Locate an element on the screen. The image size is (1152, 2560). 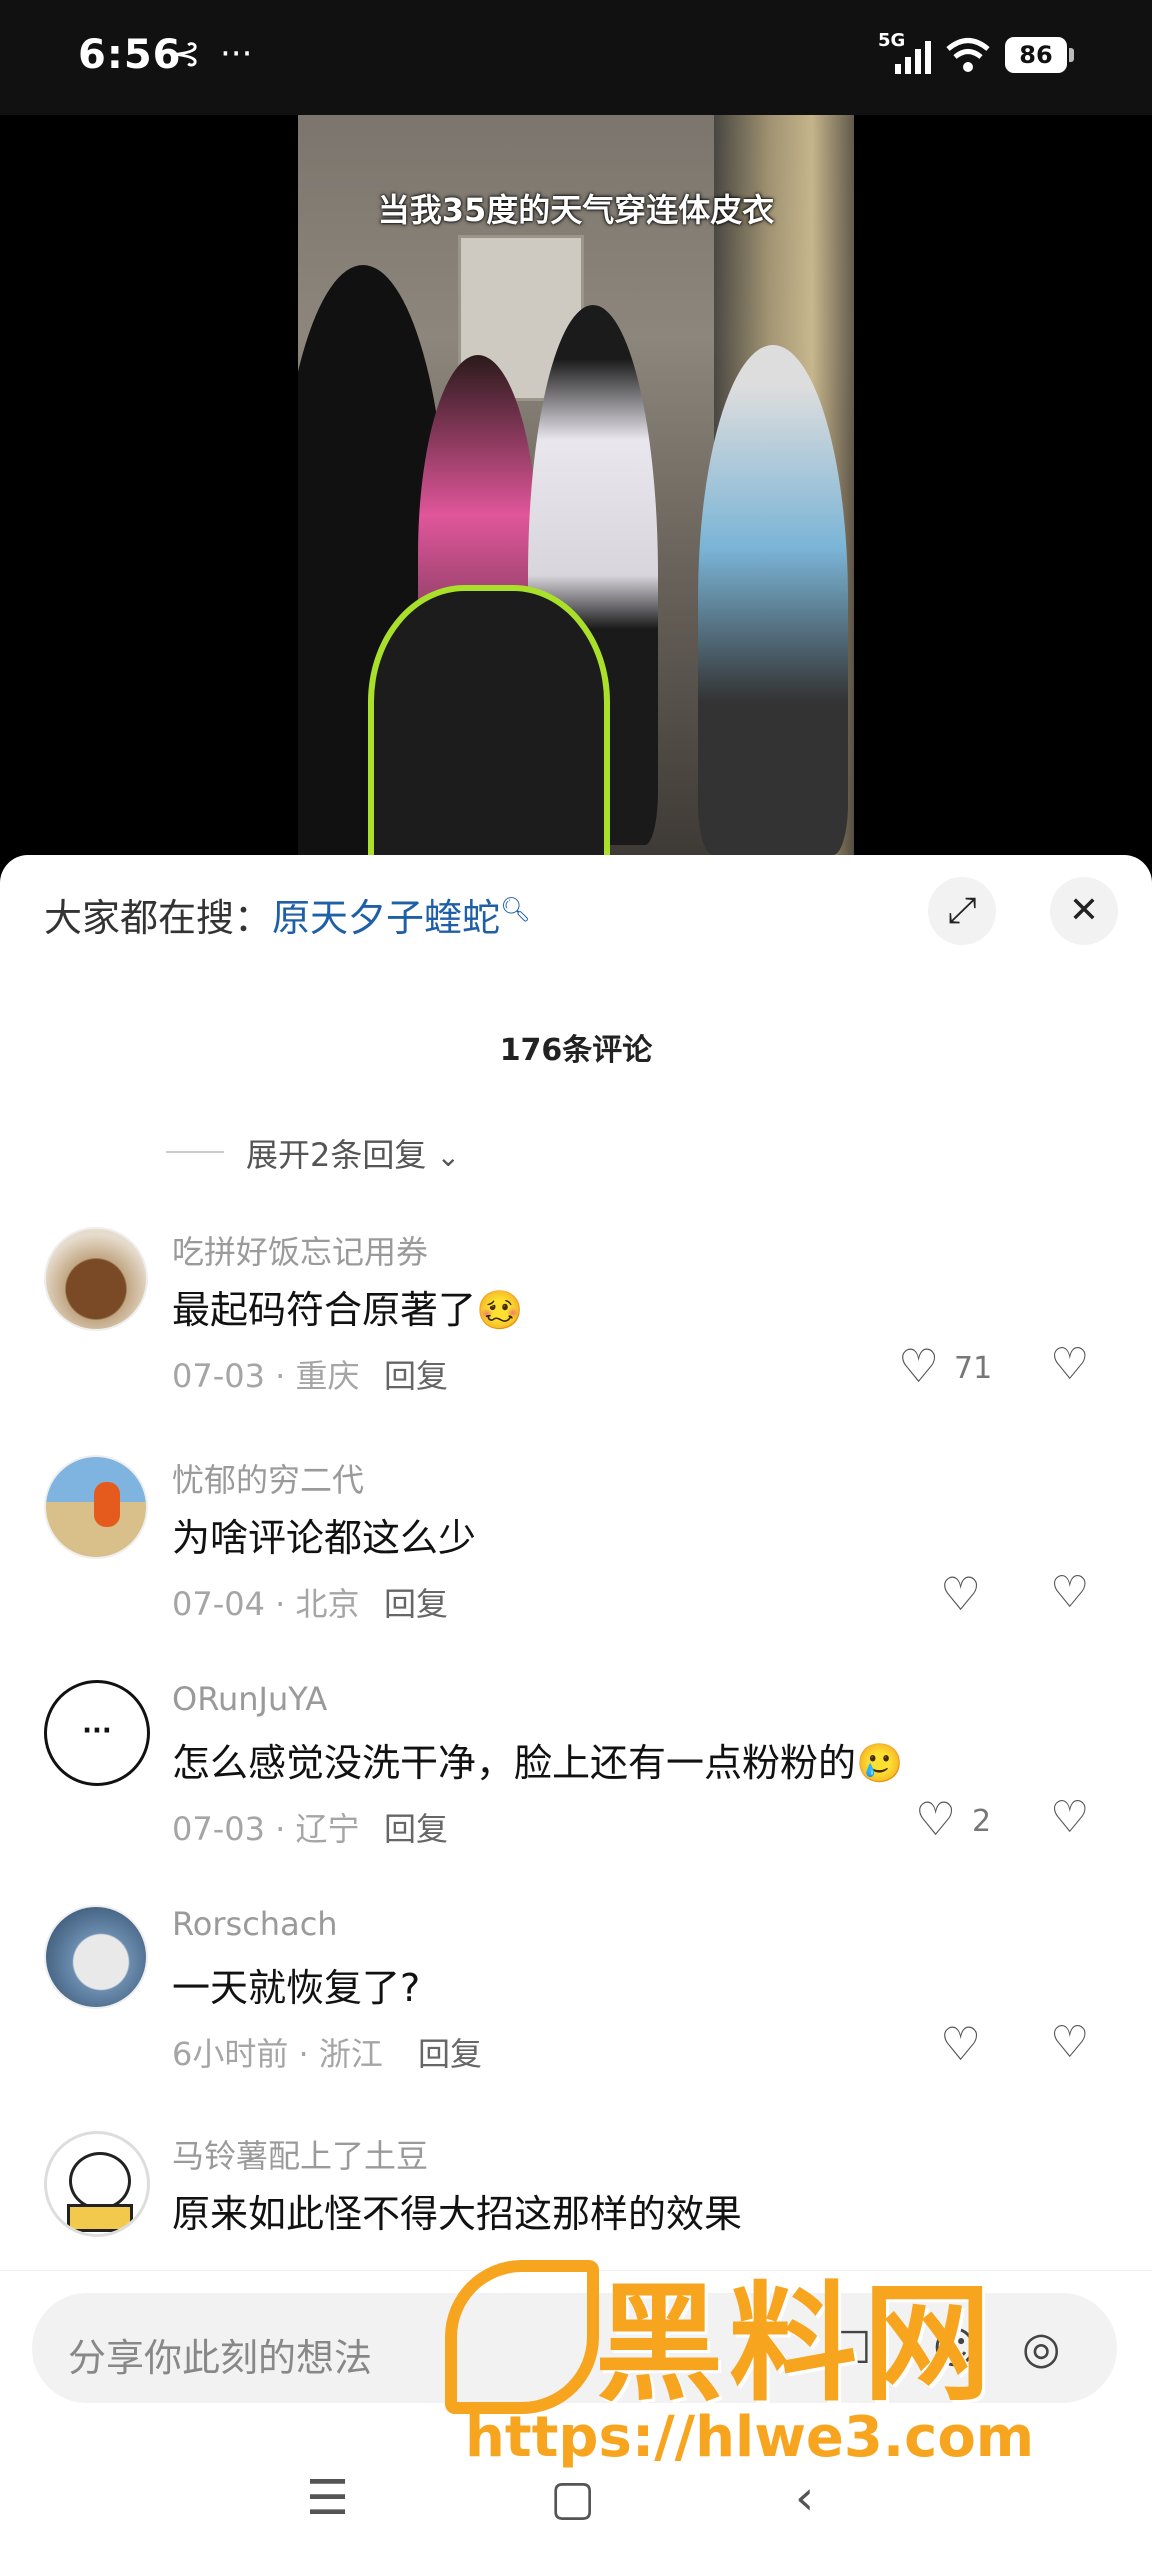
expand-replies-label: 展开2条回复 is located at coordinates (336, 1155).